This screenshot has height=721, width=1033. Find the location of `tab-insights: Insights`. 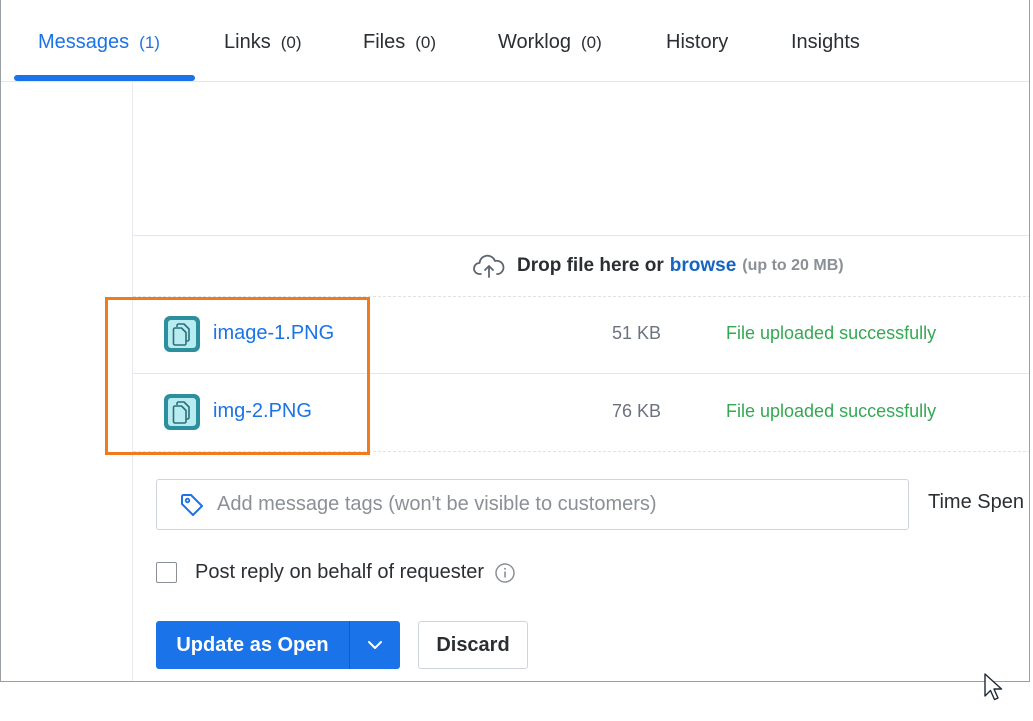

tab-insights: Insights is located at coordinates (825, 42).